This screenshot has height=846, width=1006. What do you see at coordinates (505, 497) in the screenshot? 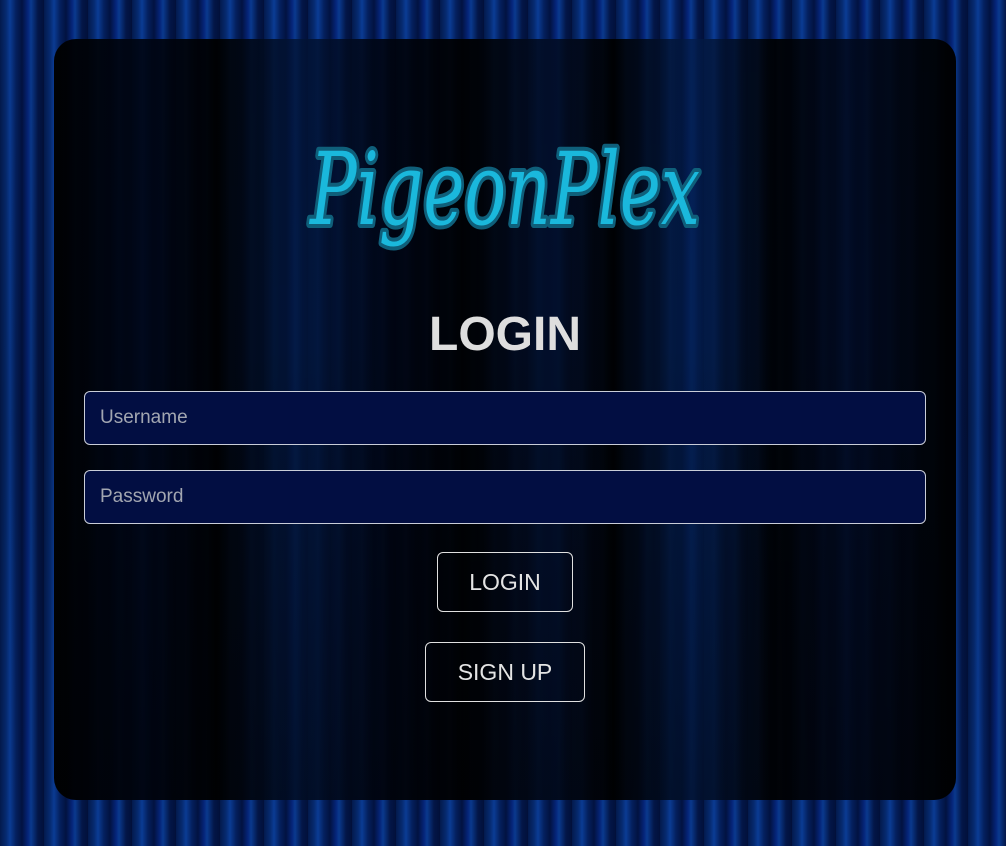
I see `password-input` at bounding box center [505, 497].